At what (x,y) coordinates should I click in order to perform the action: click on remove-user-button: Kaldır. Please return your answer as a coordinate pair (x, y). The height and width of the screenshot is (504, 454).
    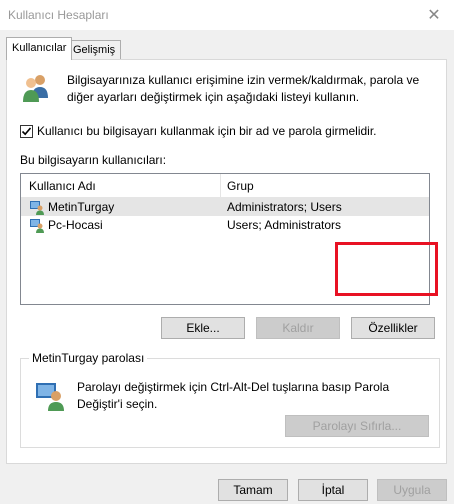
    Looking at the image, I should click on (298, 328).